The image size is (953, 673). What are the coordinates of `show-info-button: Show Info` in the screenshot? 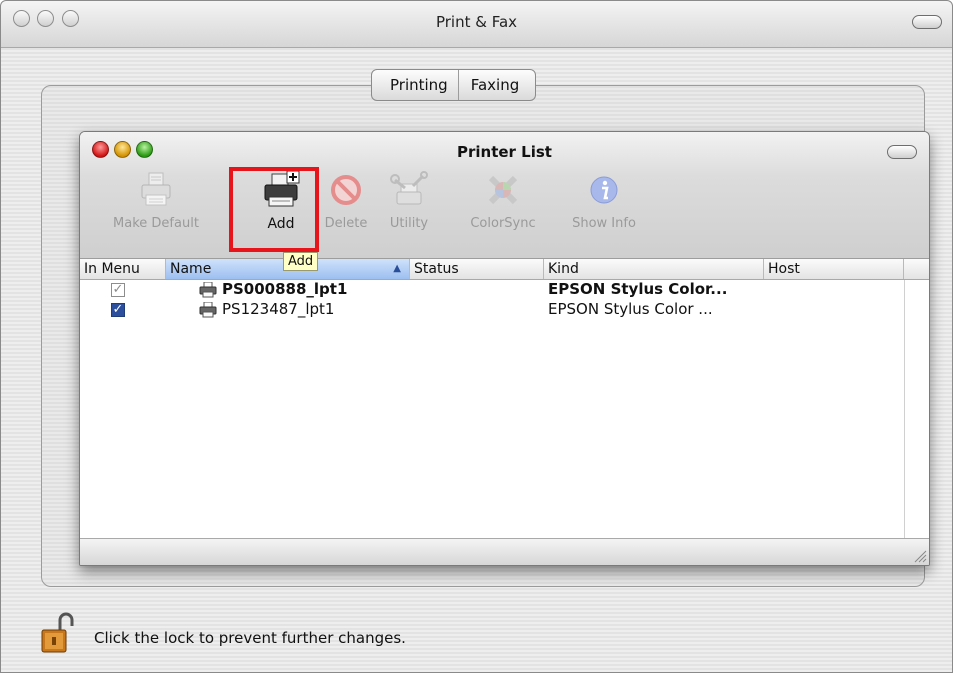 It's located at (604, 200).